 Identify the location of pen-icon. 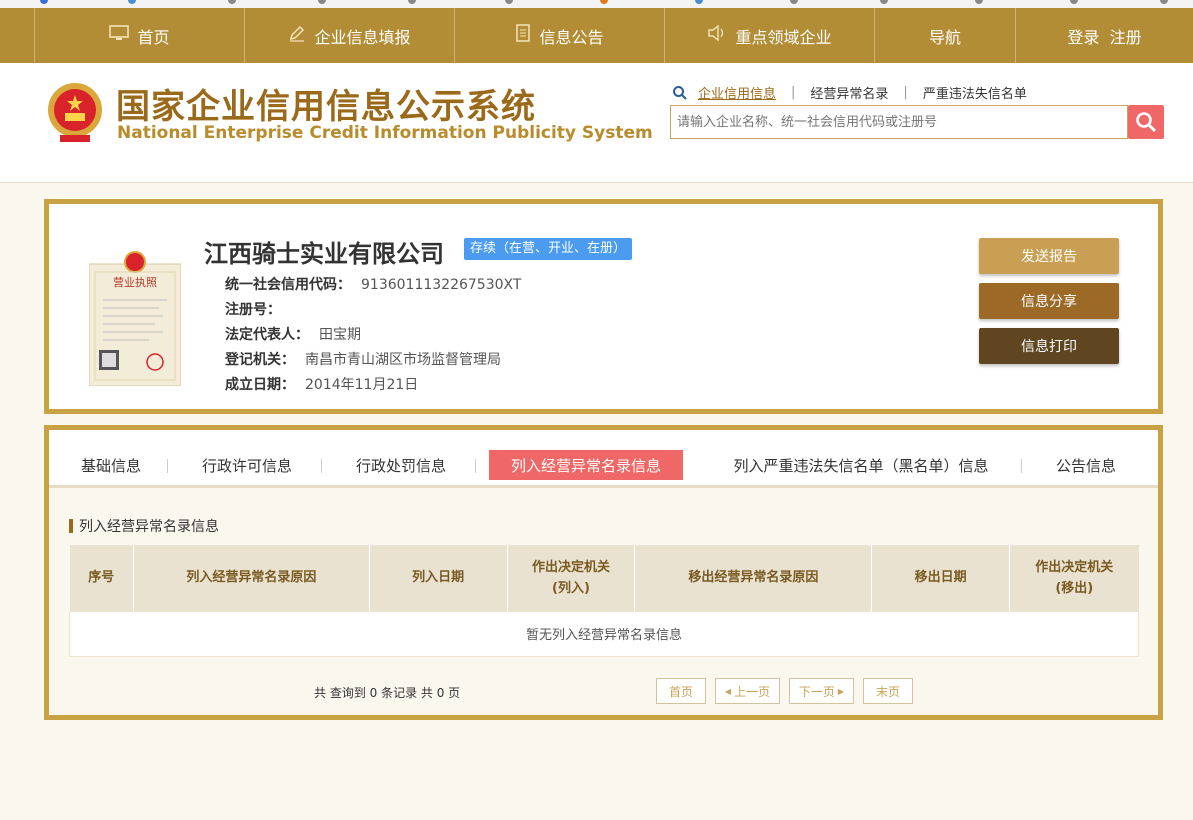
(297, 35).